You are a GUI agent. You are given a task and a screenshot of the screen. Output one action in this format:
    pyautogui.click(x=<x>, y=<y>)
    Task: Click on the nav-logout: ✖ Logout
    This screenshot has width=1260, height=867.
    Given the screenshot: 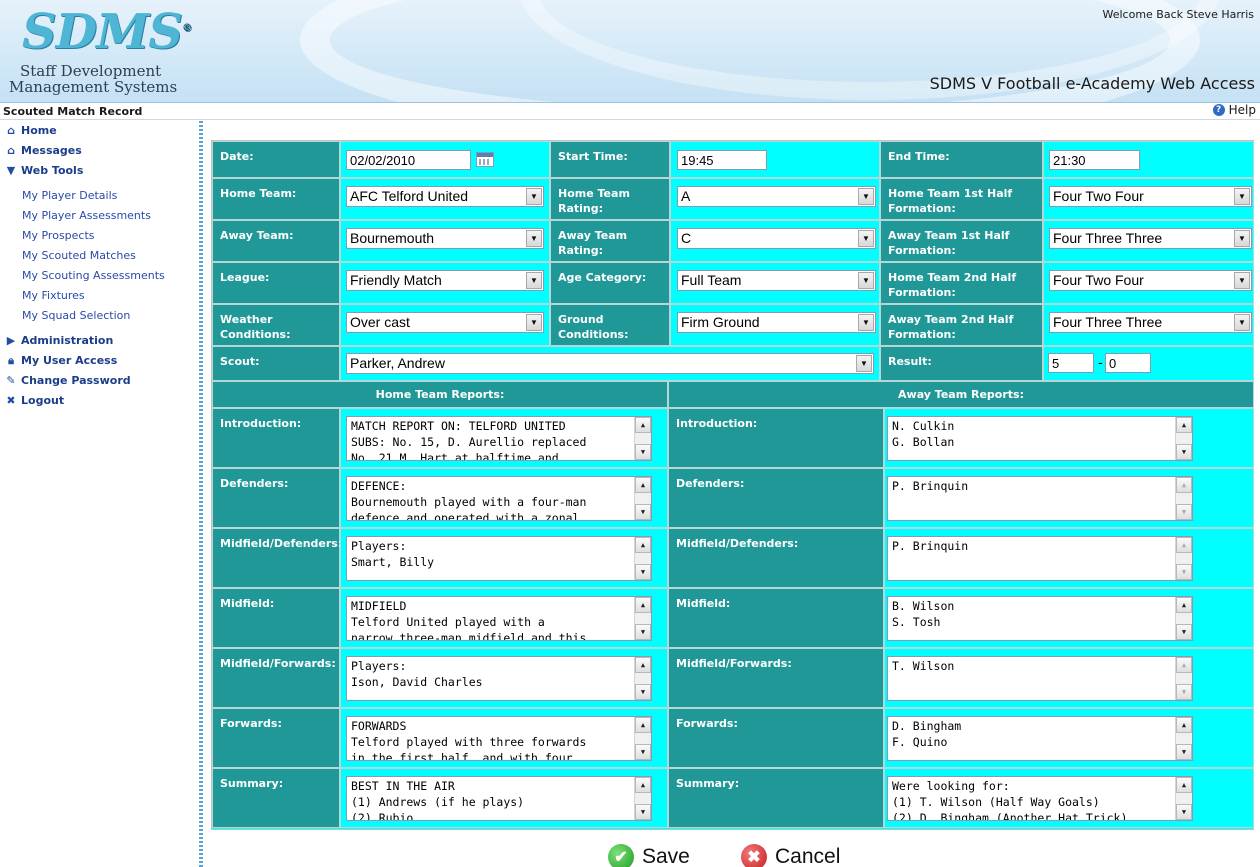 What is the action you would take?
    pyautogui.click(x=34, y=400)
    